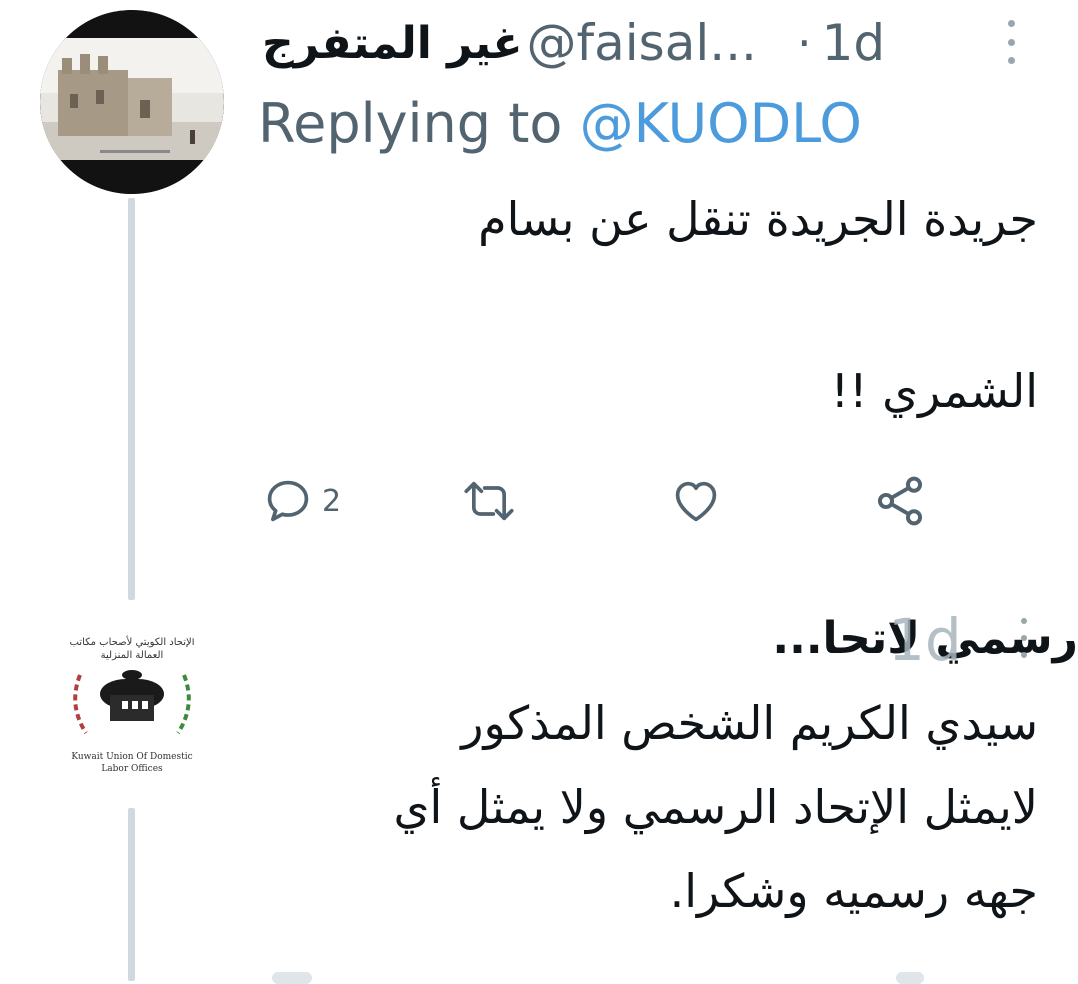 The height and width of the screenshot is (984, 1078). What do you see at coordinates (749, 723) in the screenshot?
I see `tweet-text-line: سيدي الكريم الشخص المذكور` at bounding box center [749, 723].